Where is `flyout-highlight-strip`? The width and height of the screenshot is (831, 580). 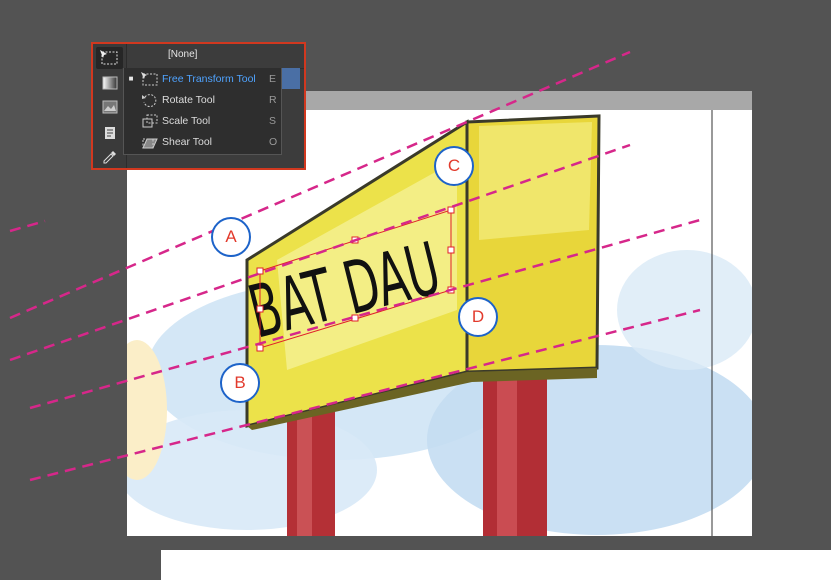
flyout-highlight-strip is located at coordinates (290, 78).